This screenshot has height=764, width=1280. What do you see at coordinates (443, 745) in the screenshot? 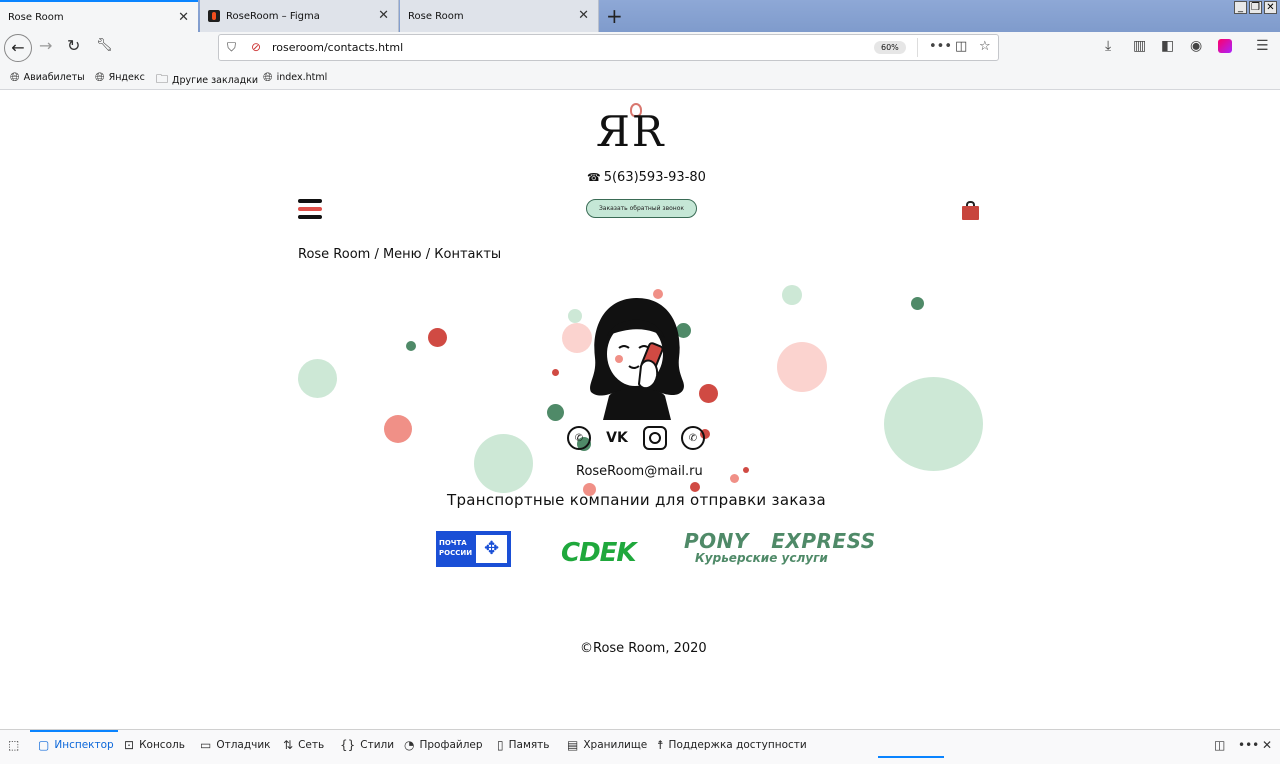
I see `devtools-tab-profiler: ◔ Профайлер` at bounding box center [443, 745].